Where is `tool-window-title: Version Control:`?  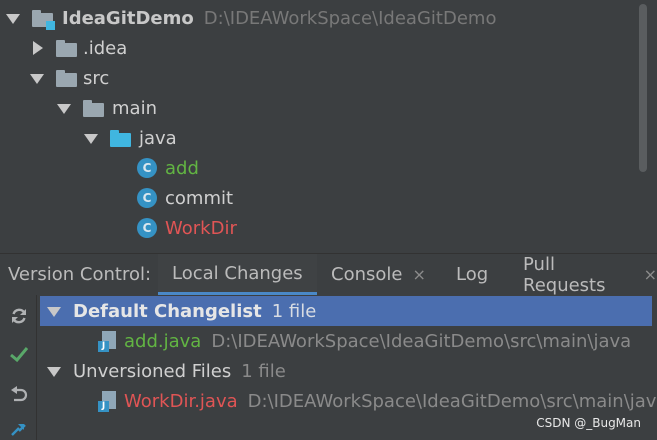 tool-window-title: Version Control: is located at coordinates (80, 274).